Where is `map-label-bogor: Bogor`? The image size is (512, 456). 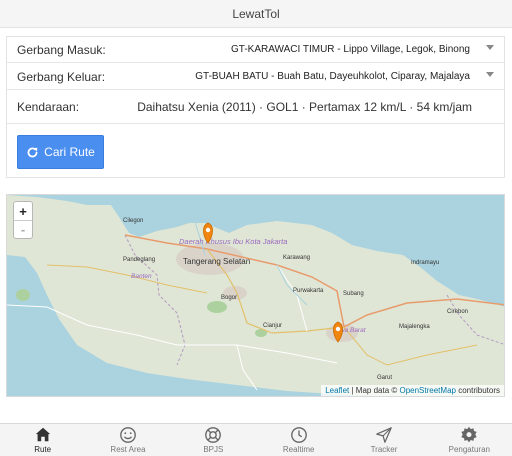
map-label-bogor: Bogor is located at coordinates (229, 298).